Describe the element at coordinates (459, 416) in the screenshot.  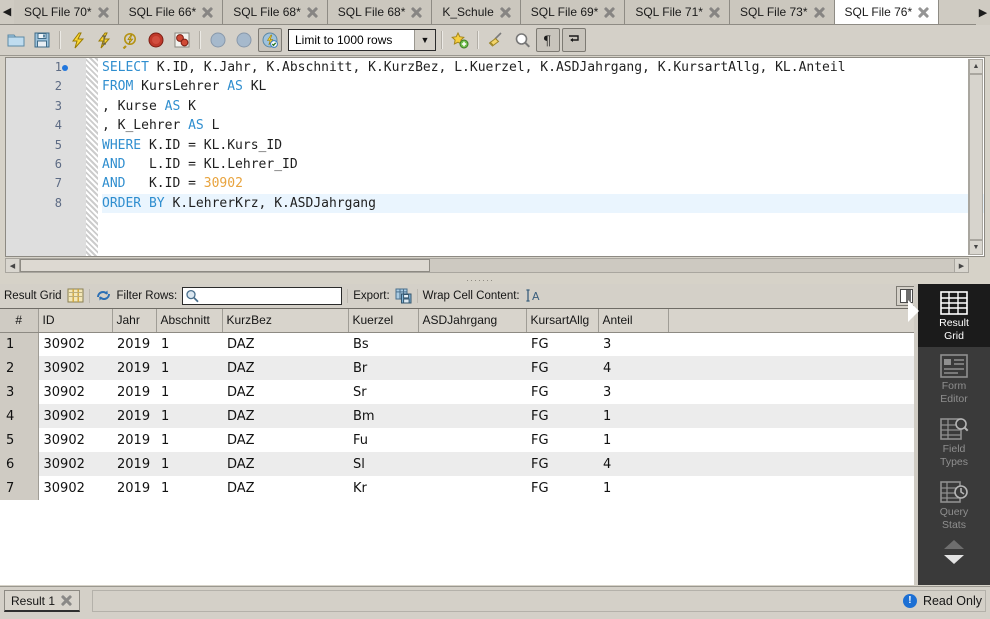
I see `table-row: 4 30902 2019 1 DAZ Bm FG 1` at that location.